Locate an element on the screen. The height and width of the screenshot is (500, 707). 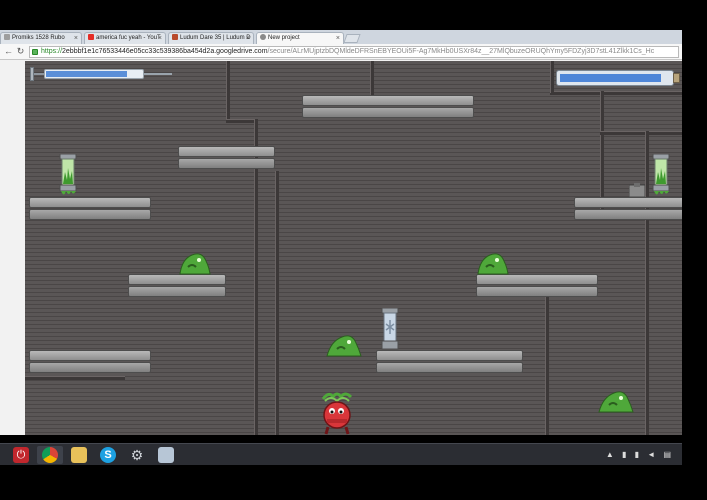
tab-promiks: Promiks 1528 Rubo × is located at coordinates (41, 38).